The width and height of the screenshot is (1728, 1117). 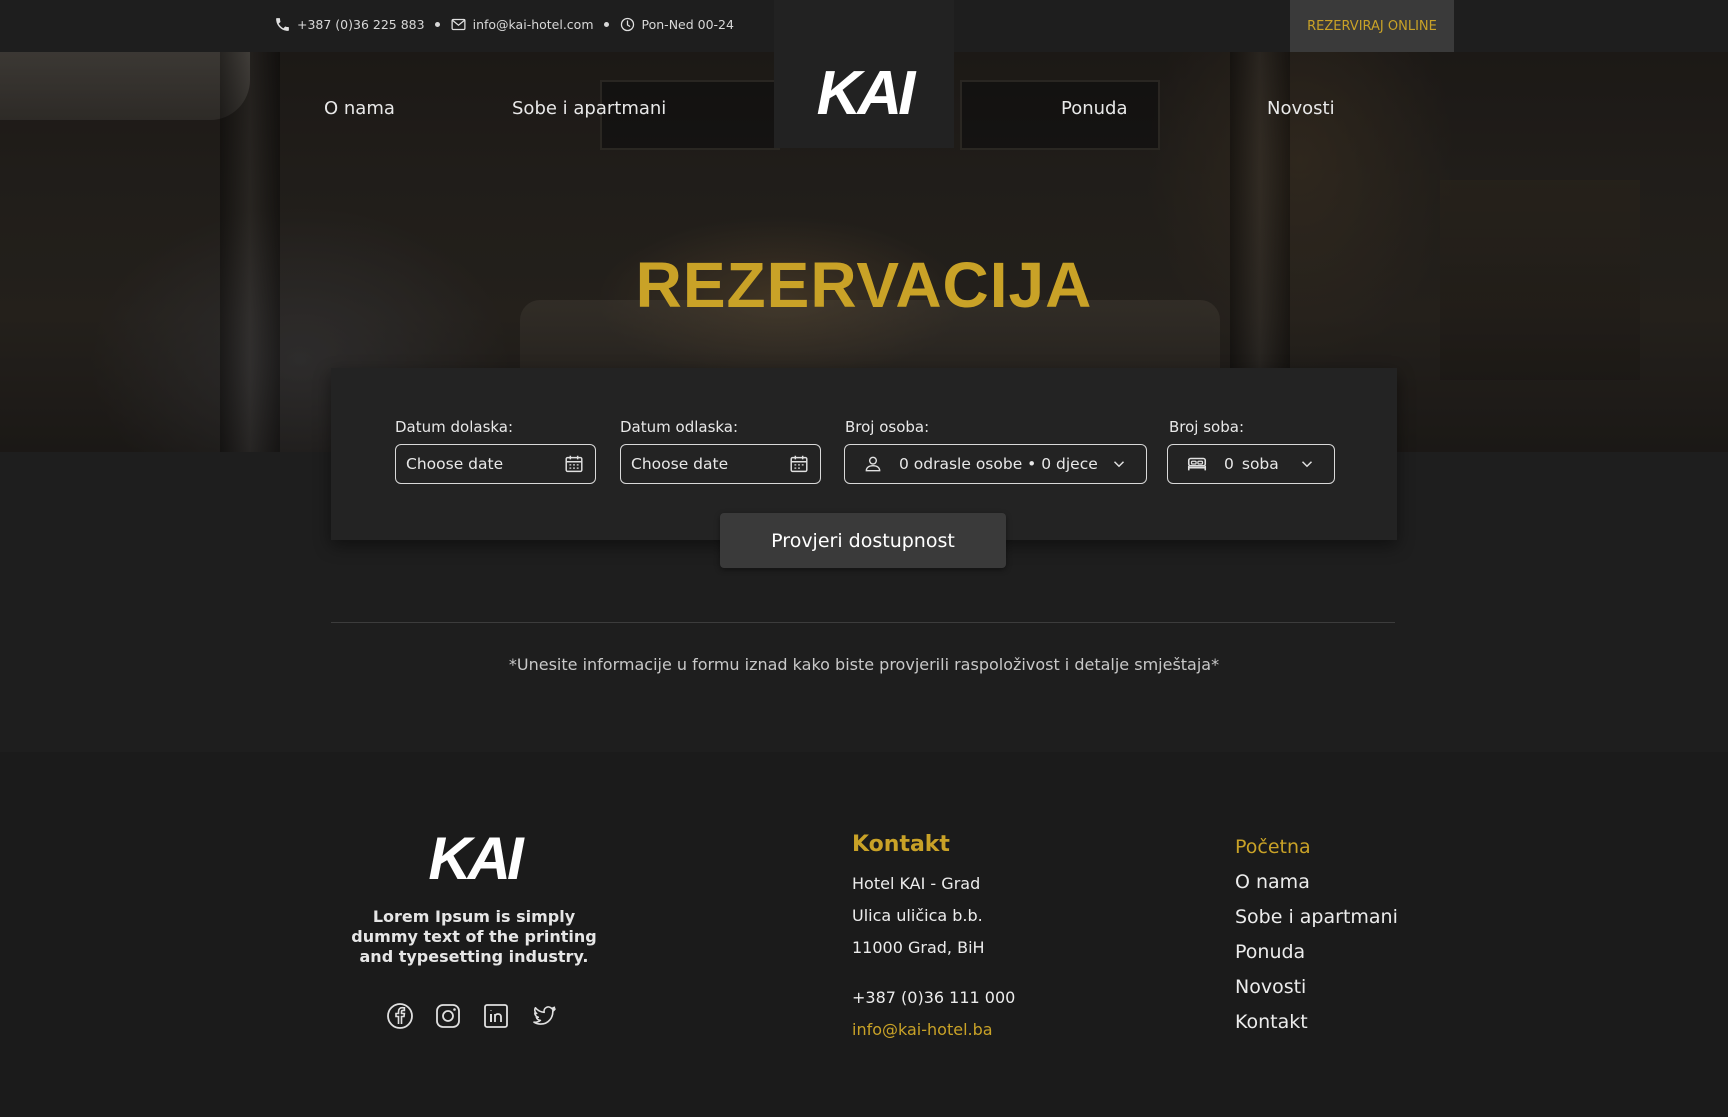 What do you see at coordinates (1301, 108) in the screenshot?
I see `nav-item-news: Novosti` at bounding box center [1301, 108].